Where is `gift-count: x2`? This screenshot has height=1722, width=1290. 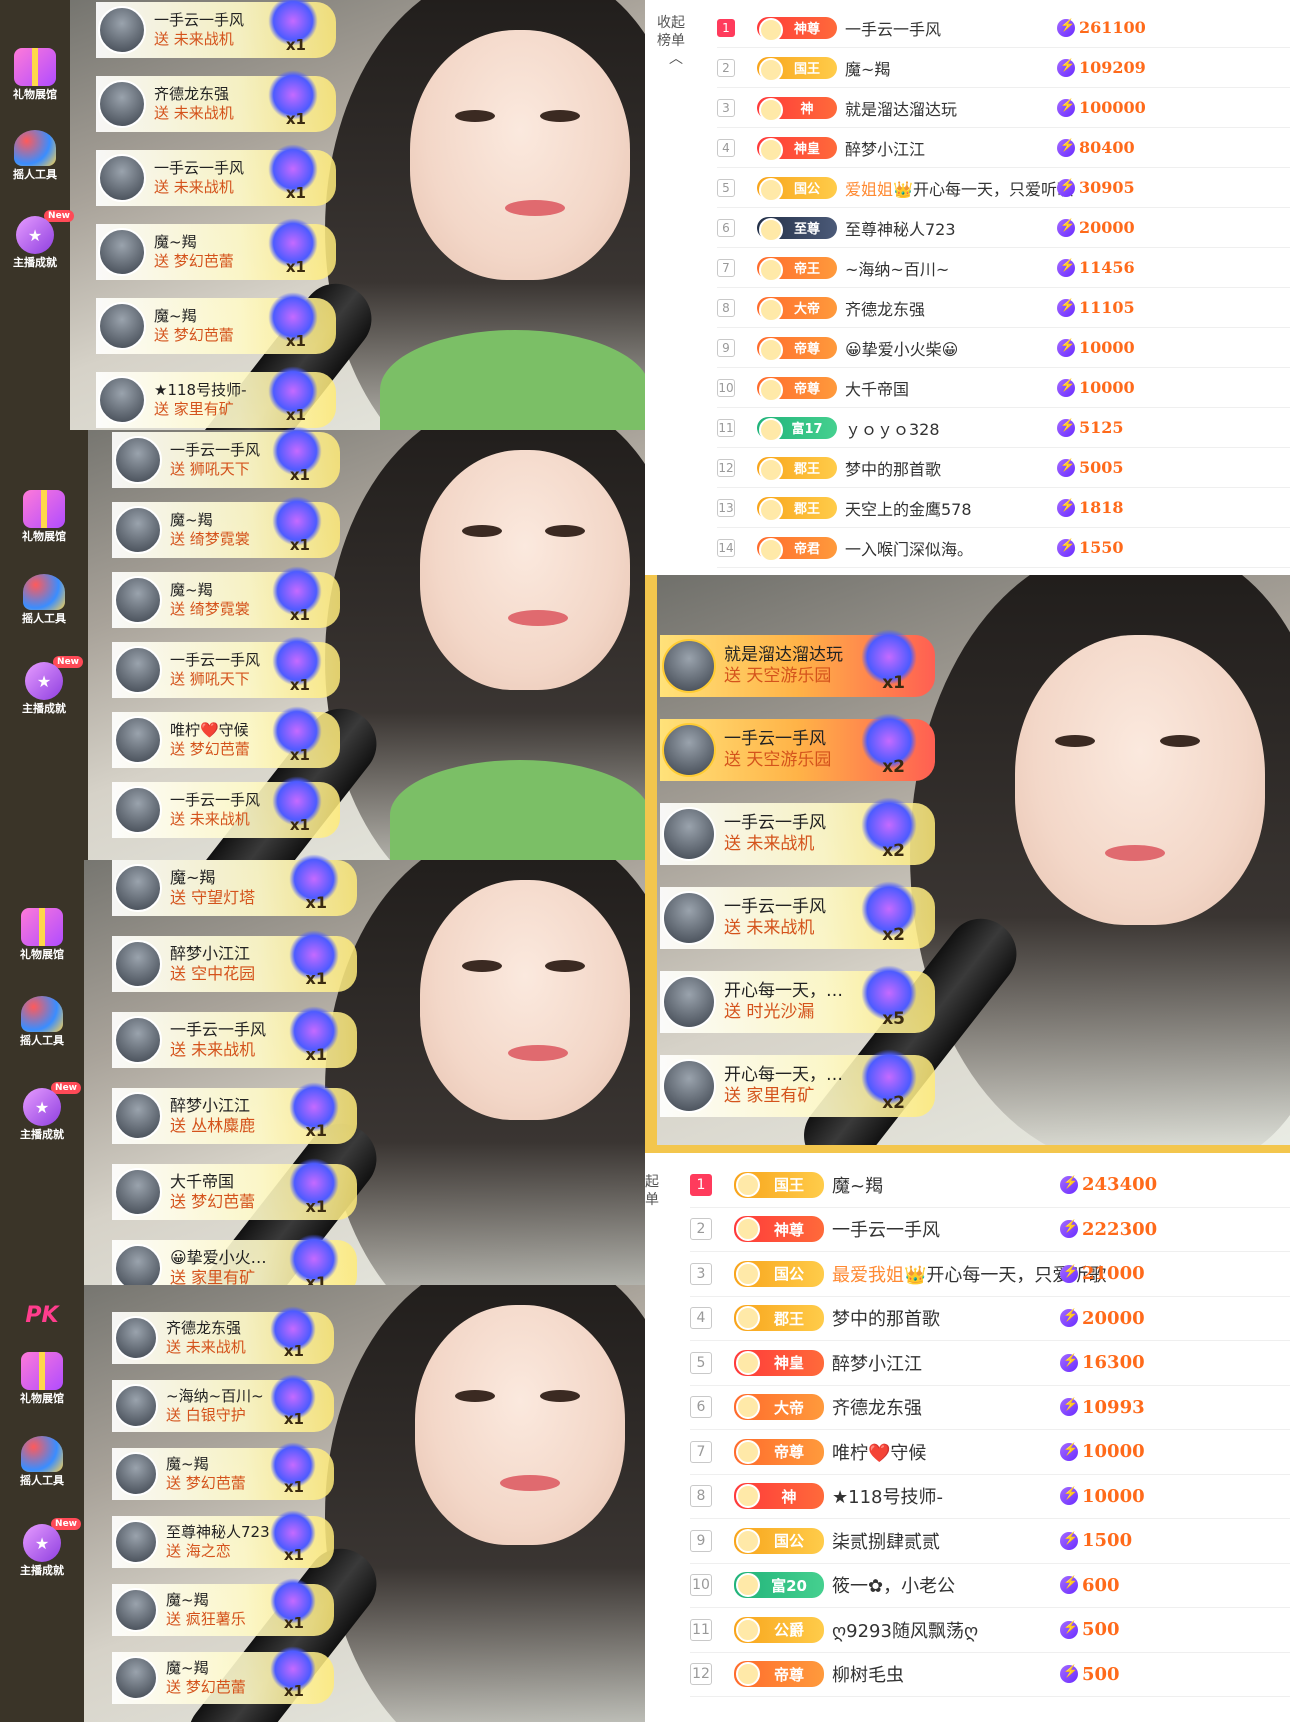
gift-count: x2 is located at coordinates (893, 767).